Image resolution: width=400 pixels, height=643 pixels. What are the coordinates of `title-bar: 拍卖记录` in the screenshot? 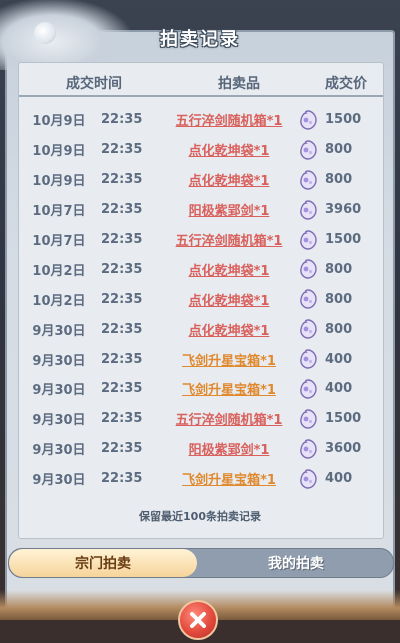 It's located at (200, 38).